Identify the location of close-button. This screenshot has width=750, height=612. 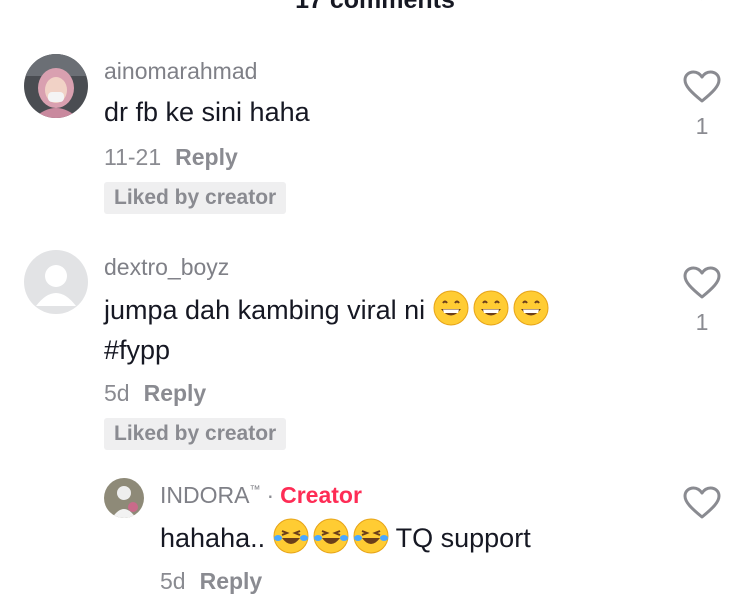
(702, 7).